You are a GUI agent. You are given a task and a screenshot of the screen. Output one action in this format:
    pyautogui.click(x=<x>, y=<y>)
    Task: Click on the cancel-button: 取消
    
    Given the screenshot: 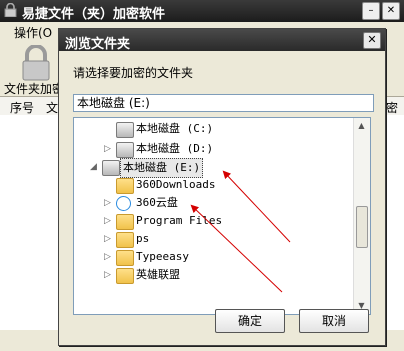 What is the action you would take?
    pyautogui.click(x=334, y=321)
    